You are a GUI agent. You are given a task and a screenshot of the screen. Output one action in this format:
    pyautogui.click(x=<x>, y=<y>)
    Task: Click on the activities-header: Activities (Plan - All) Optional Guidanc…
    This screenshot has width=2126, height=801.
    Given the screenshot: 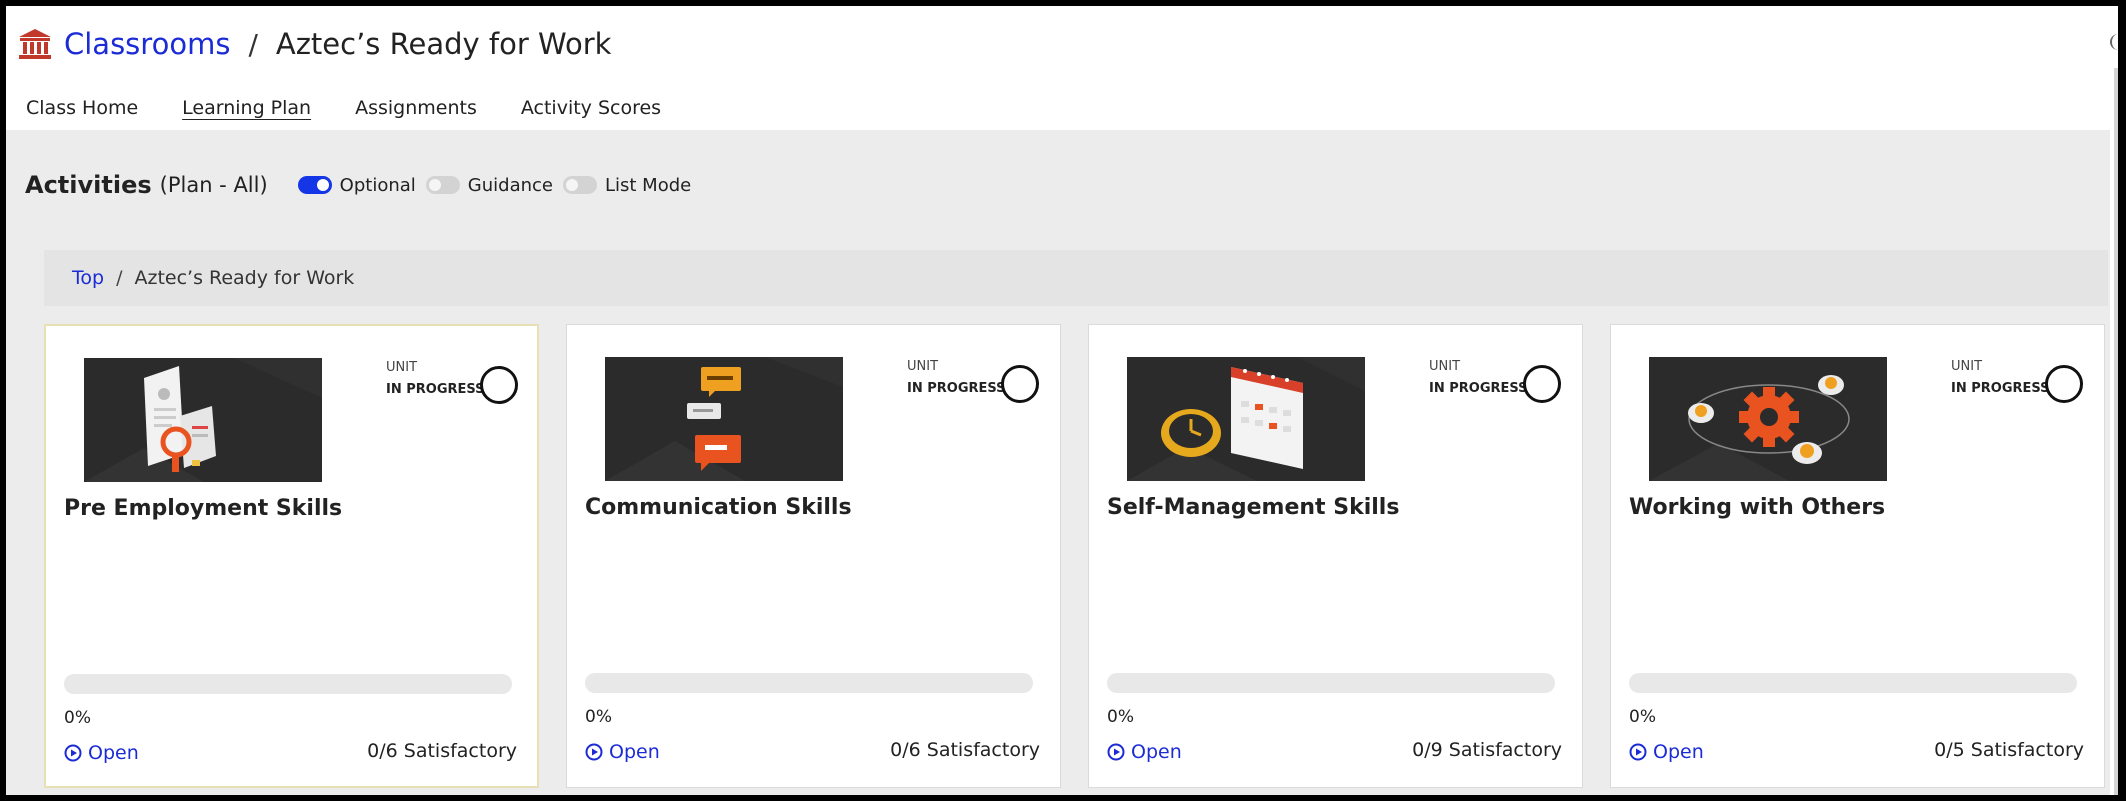 What is the action you would take?
    pyautogui.click(x=363, y=185)
    